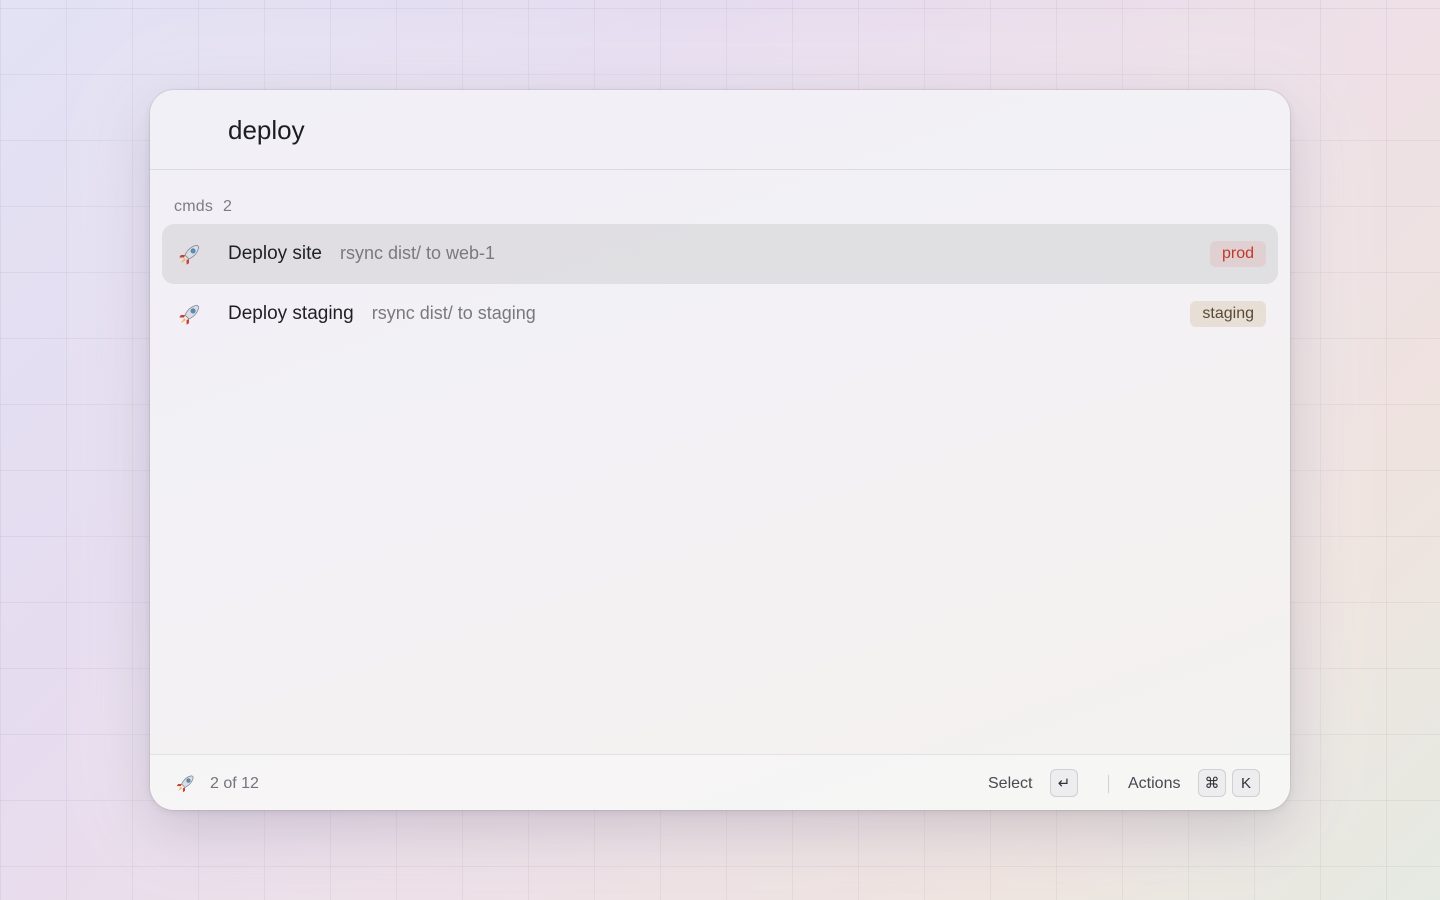 The width and height of the screenshot is (1440, 900). Describe the element at coordinates (194, 206) in the screenshot. I see `section-label: cmds` at that location.